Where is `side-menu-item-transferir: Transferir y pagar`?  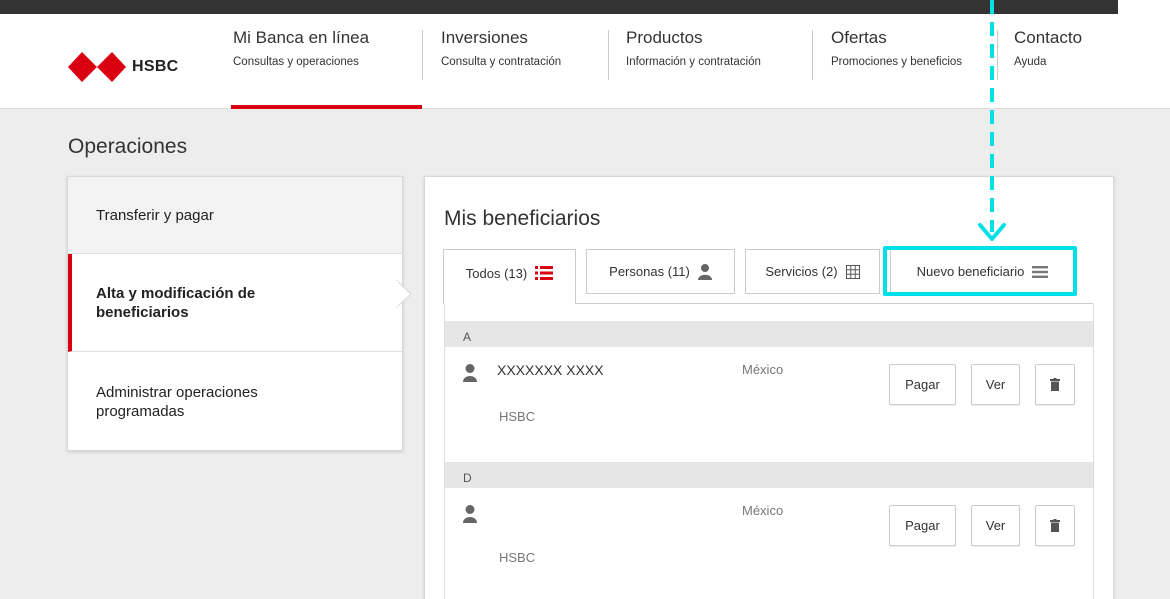
side-menu-item-transferir: Transferir y pagar is located at coordinates (235, 215).